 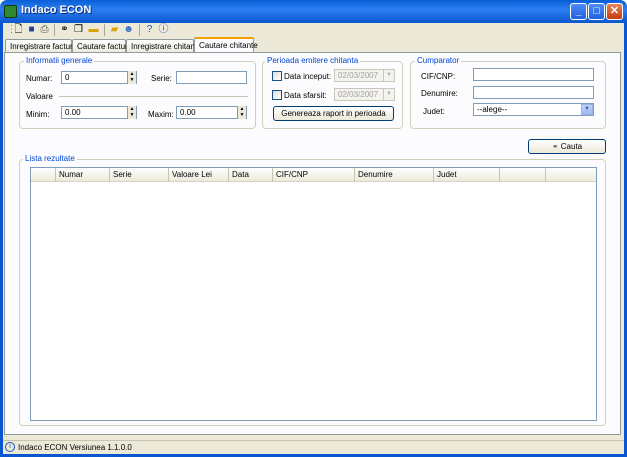 What do you see at coordinates (139, 175) in the screenshot?
I see `column-header-serie: Serie` at bounding box center [139, 175].